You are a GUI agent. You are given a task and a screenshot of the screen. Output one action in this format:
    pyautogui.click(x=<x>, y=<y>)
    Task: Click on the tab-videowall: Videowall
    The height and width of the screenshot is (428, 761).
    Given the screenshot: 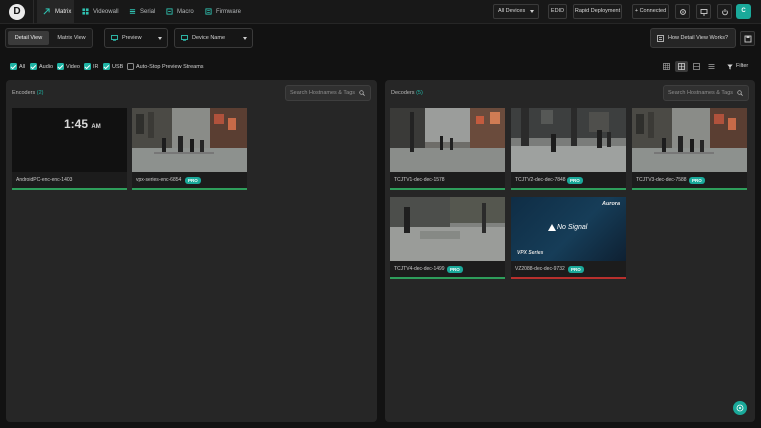 What is the action you would take?
    pyautogui.click(x=101, y=12)
    